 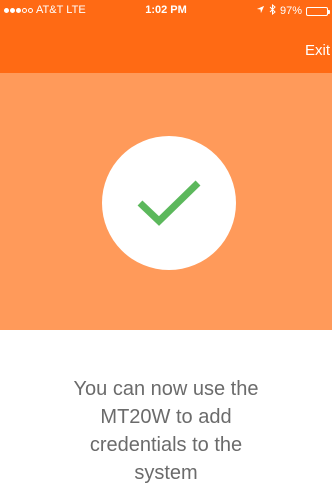 I want to click on battery-icon, so click(x=318, y=11).